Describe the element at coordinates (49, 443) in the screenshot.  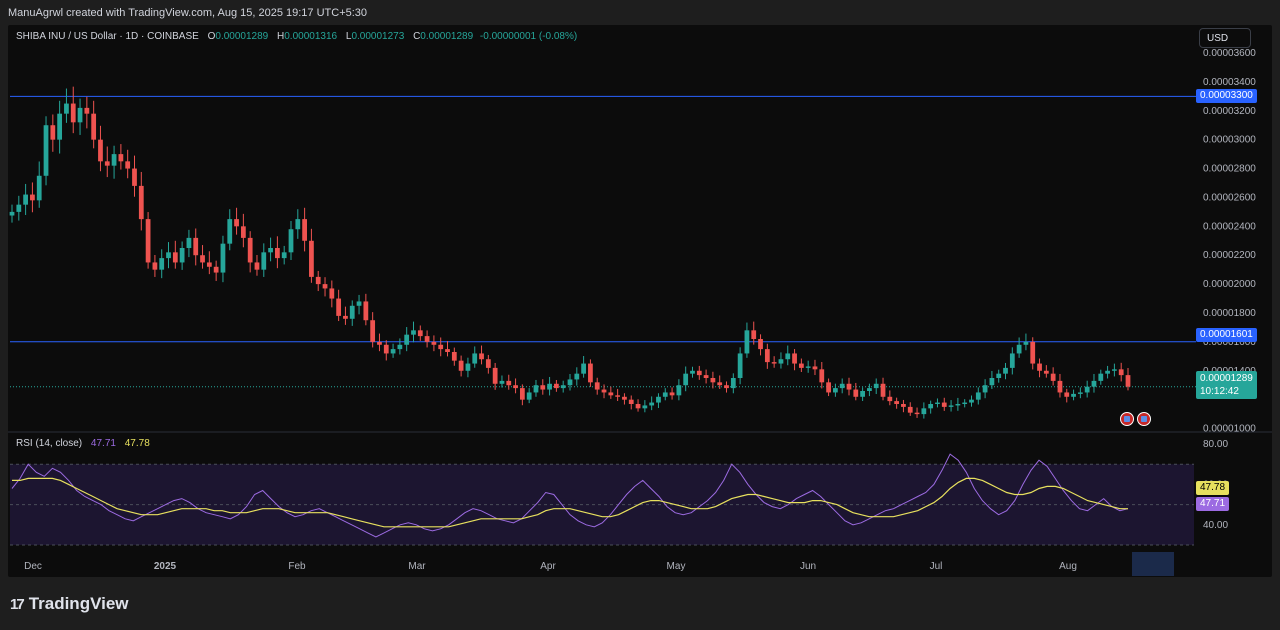
I see `rsi-name: RSI (14, close)` at that location.